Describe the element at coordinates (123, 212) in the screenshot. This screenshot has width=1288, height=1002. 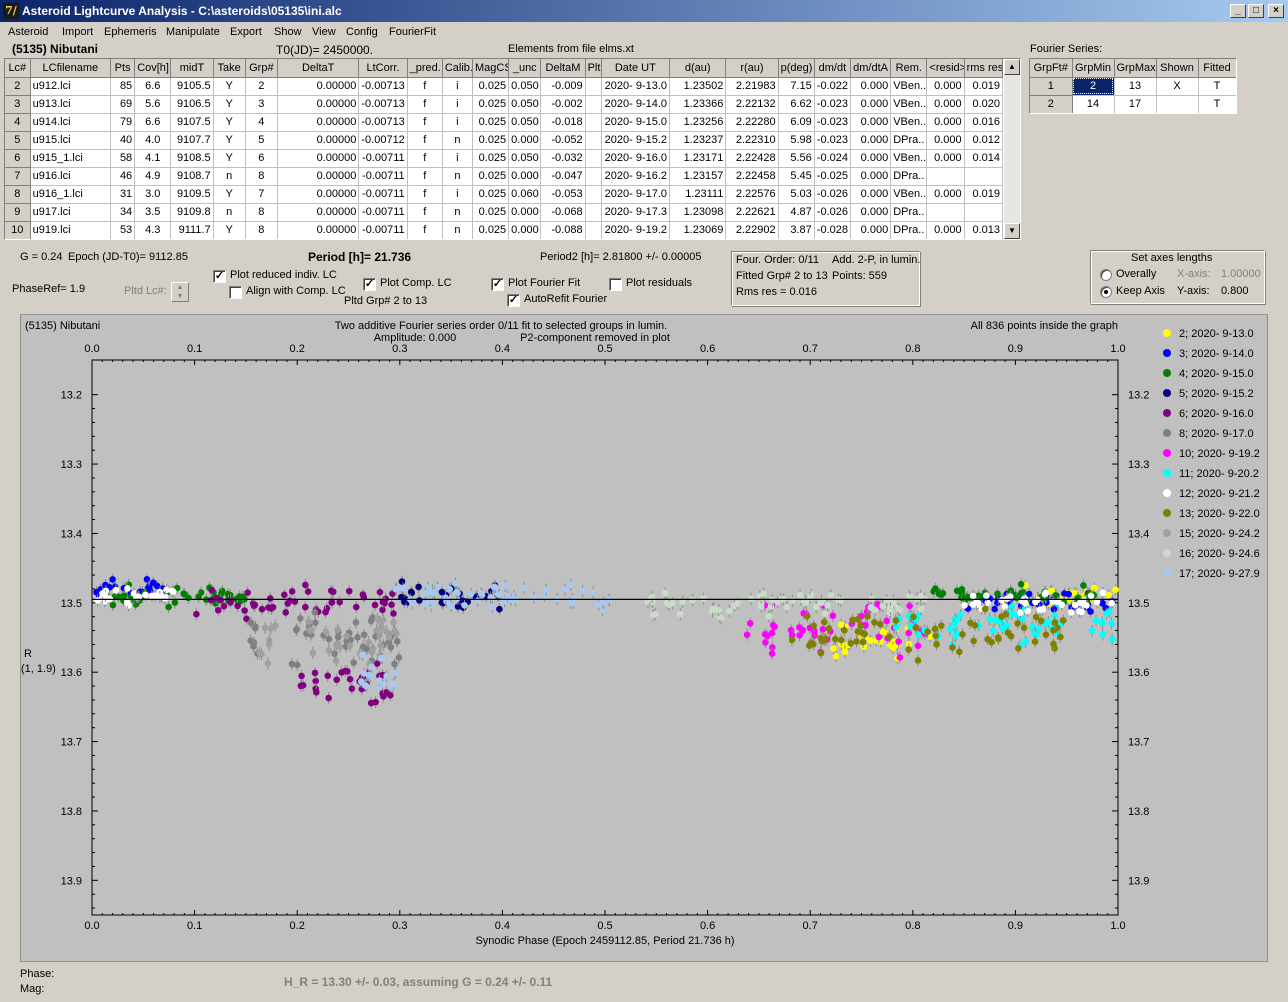
I see `table-cell: 34` at that location.